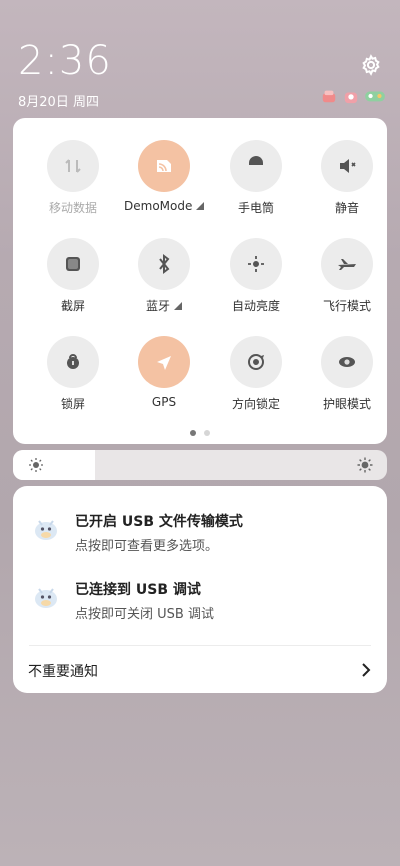 This screenshot has width=400, height=866. Describe the element at coordinates (346, 404) in the screenshot. I see `quick-tile-label: 护眼模式` at that location.